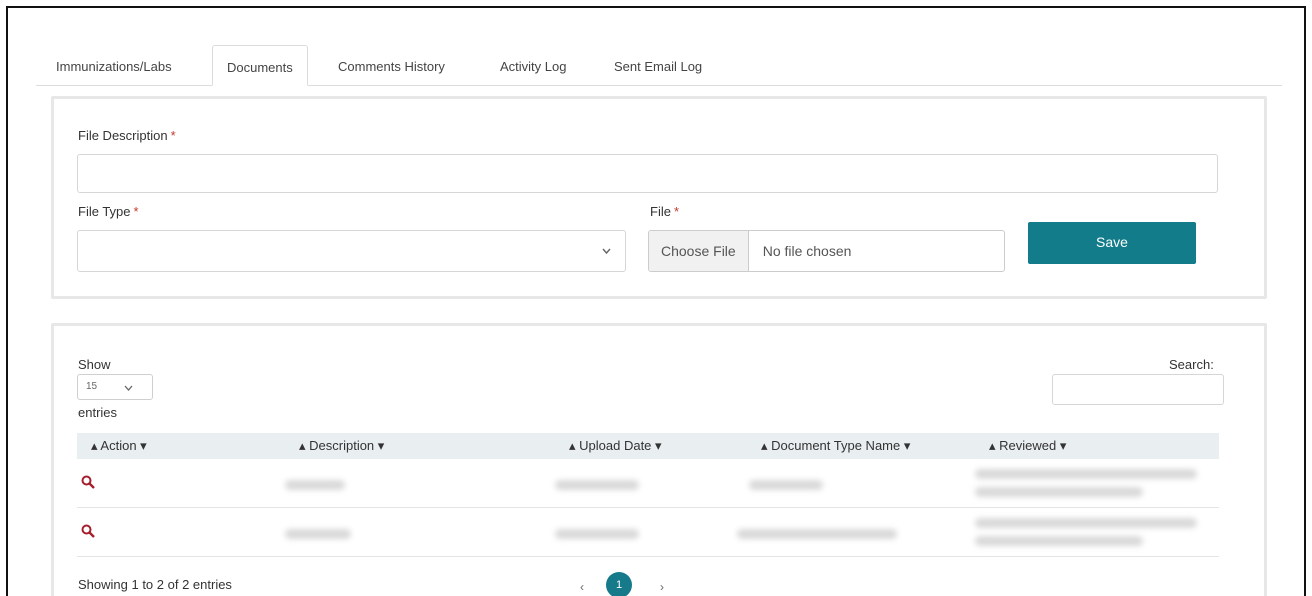 This screenshot has width=1312, height=596. I want to click on tab-activity-log: Activity Log, so click(533, 65).